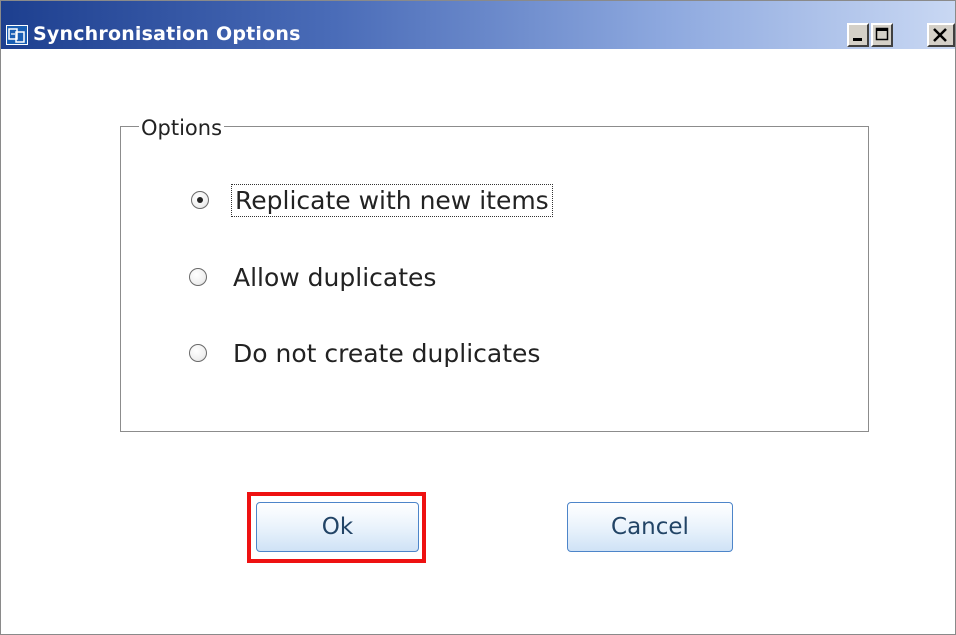 This screenshot has height=635, width=956. I want to click on radio-label: Allow duplicates, so click(335, 277).